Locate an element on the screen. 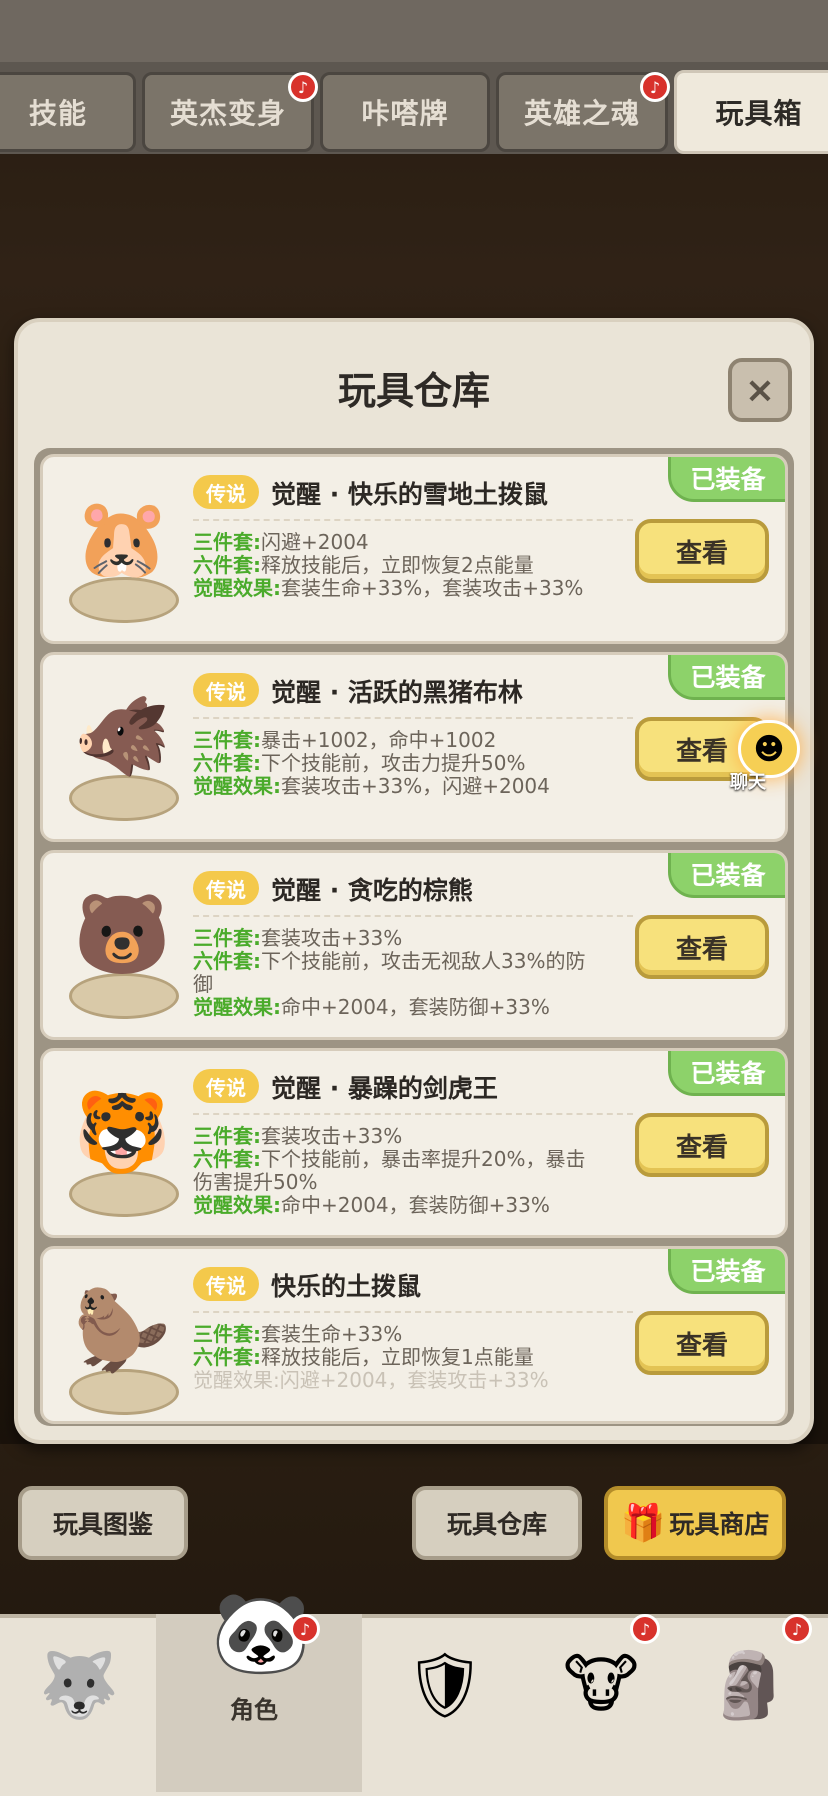  brown-bear-icon: 🐻 is located at coordinates (122, 934).